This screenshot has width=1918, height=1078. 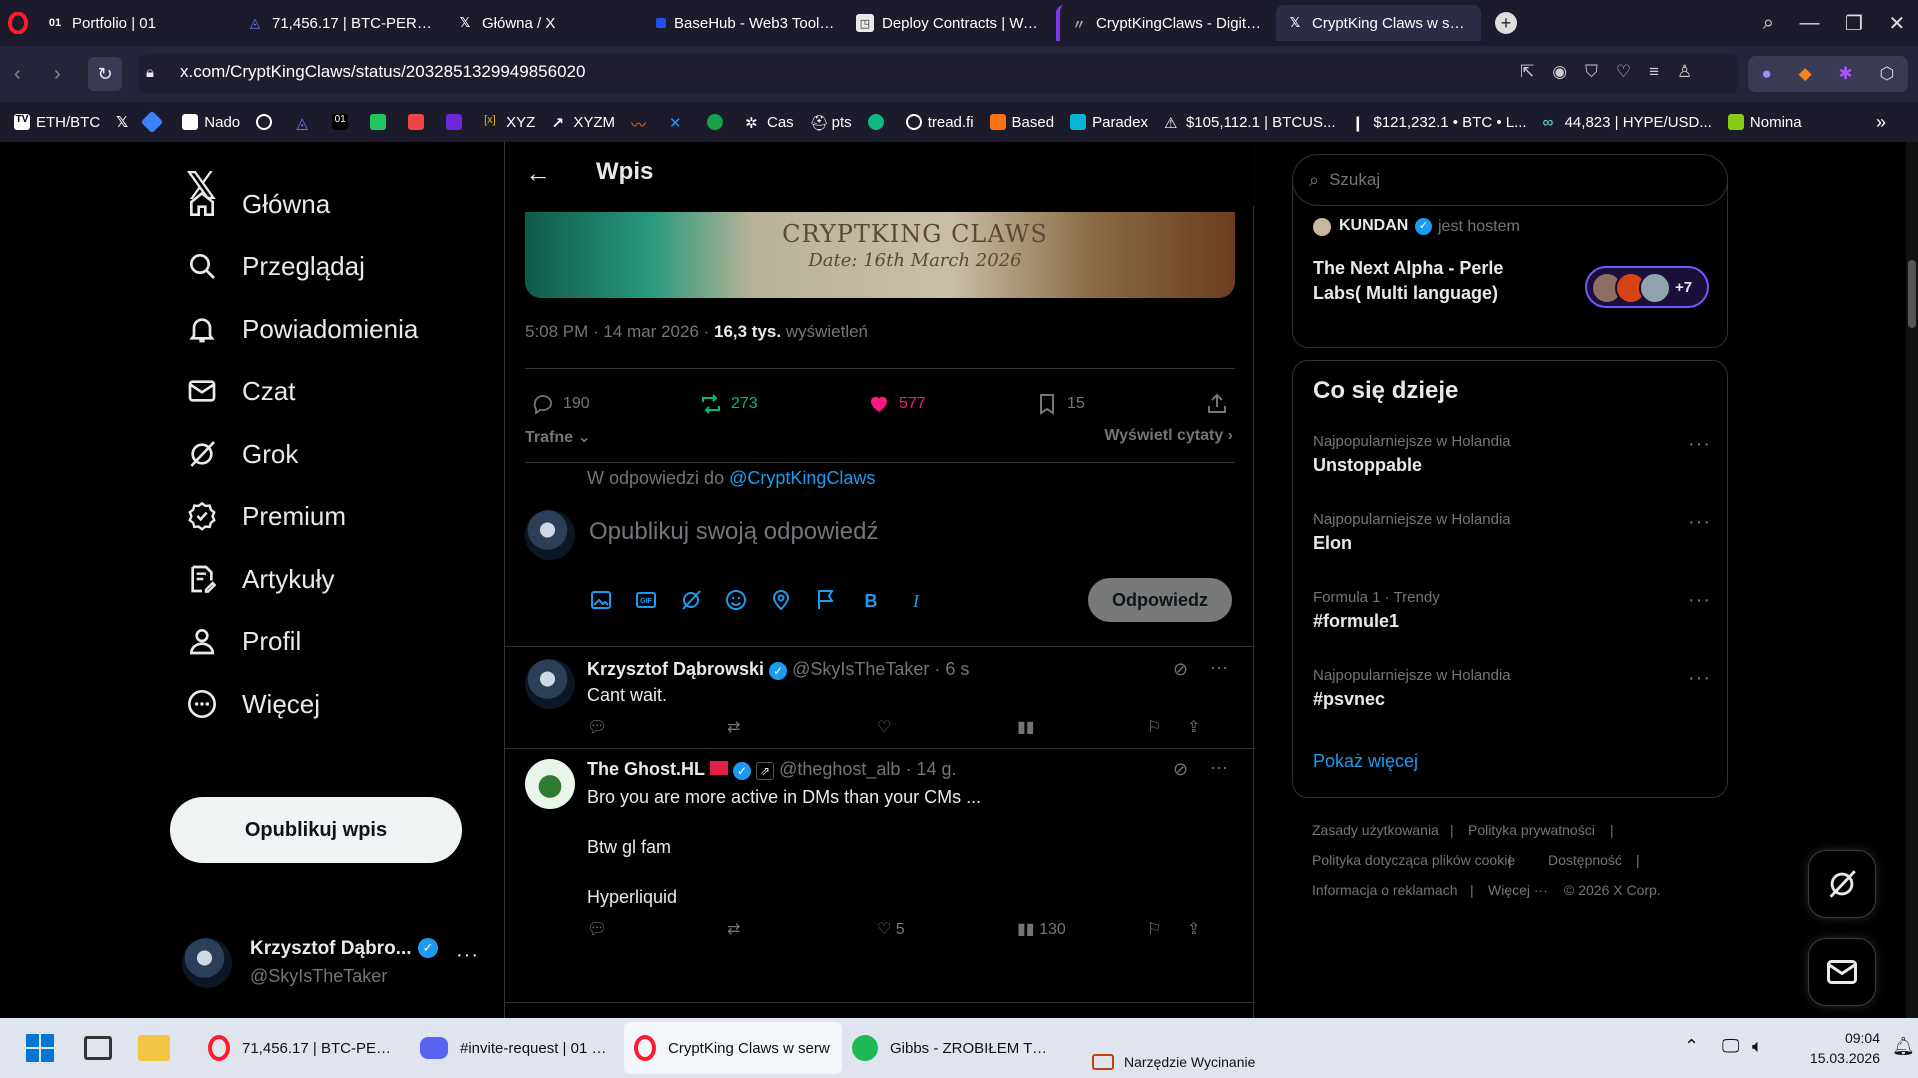 What do you see at coordinates (1842, 972) in the screenshot?
I see `messages-fab-button` at bounding box center [1842, 972].